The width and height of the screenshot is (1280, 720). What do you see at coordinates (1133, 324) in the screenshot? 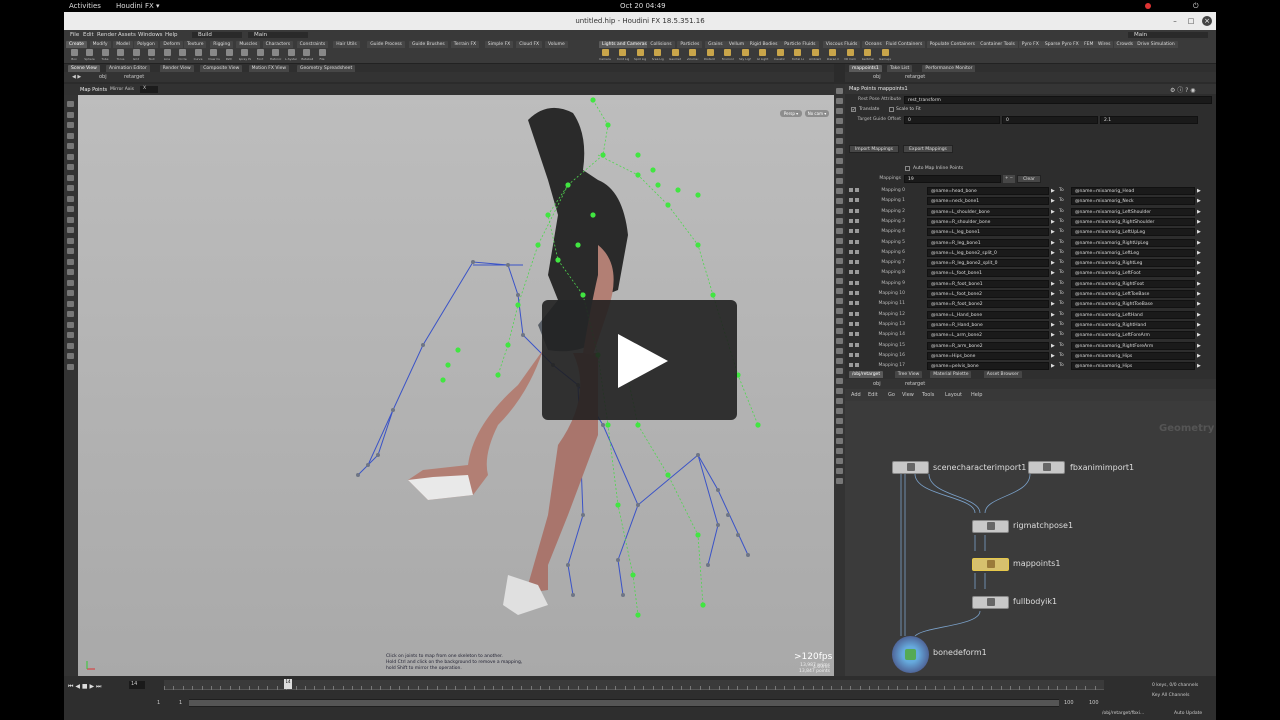
I see `mapping-target-field: @name=mixamorig_RightHand` at bounding box center [1133, 324].